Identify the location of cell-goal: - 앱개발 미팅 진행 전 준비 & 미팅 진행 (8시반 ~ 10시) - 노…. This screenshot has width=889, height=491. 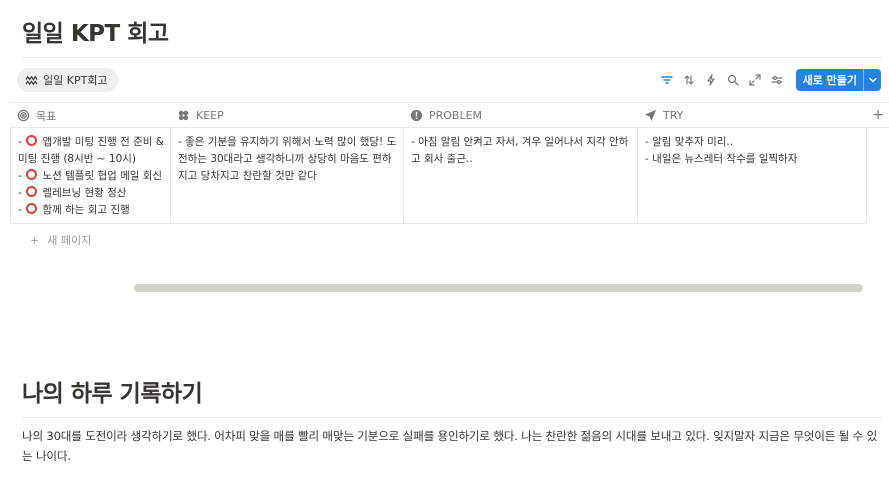
(90, 176).